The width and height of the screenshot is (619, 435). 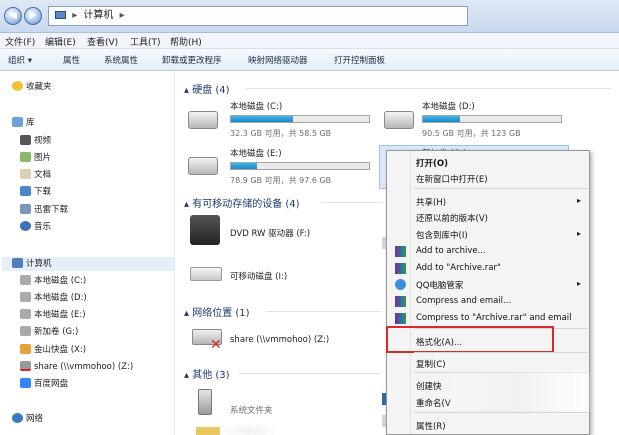 What do you see at coordinates (17, 418) in the screenshot?
I see `network-icon` at bounding box center [17, 418].